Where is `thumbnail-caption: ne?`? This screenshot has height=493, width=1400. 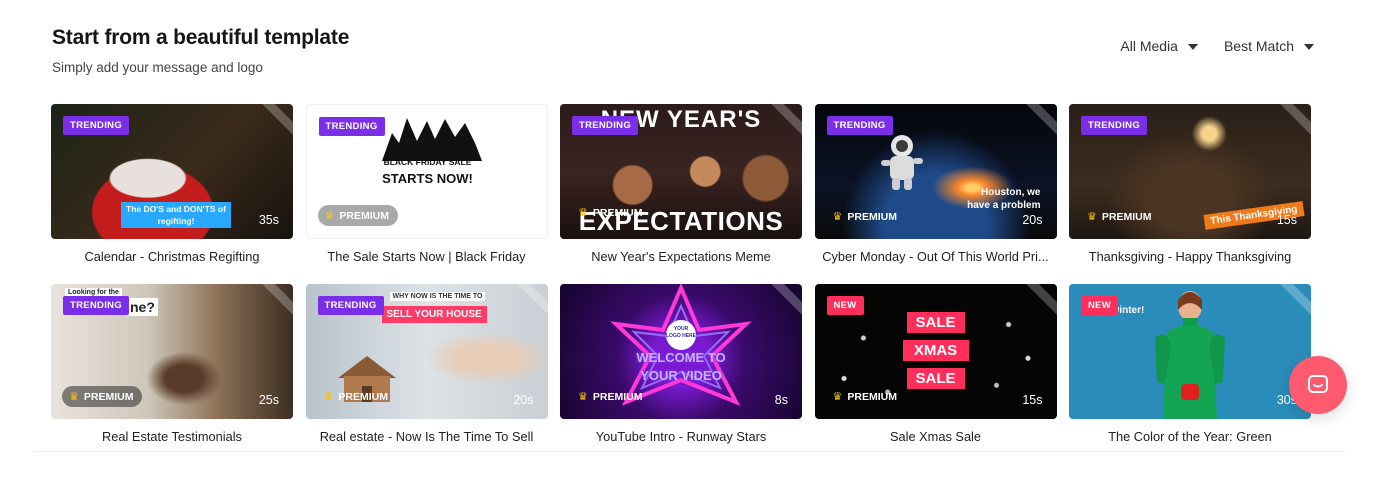
thumbnail-caption: ne? is located at coordinates (142, 307).